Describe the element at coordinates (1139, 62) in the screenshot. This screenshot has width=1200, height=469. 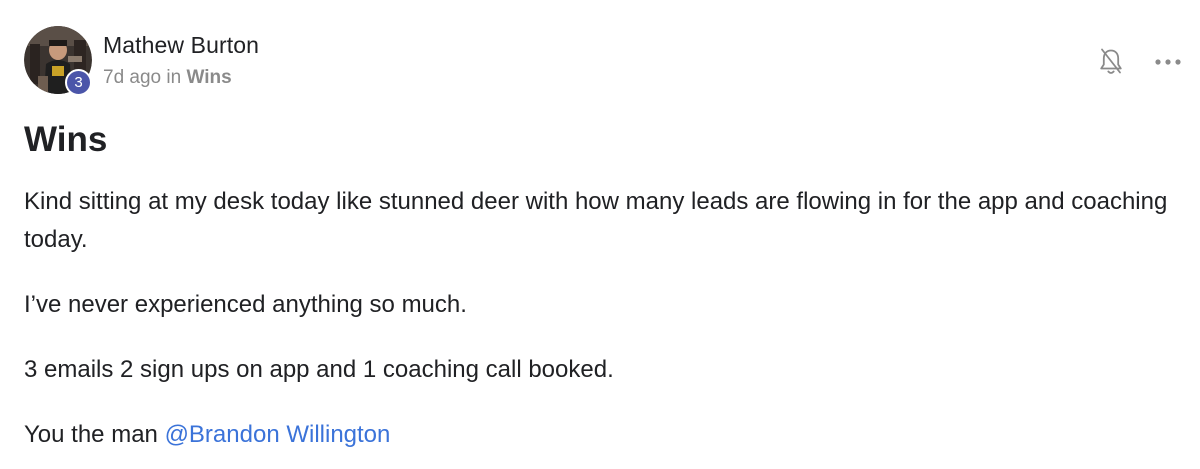
I see `post-actions` at that location.